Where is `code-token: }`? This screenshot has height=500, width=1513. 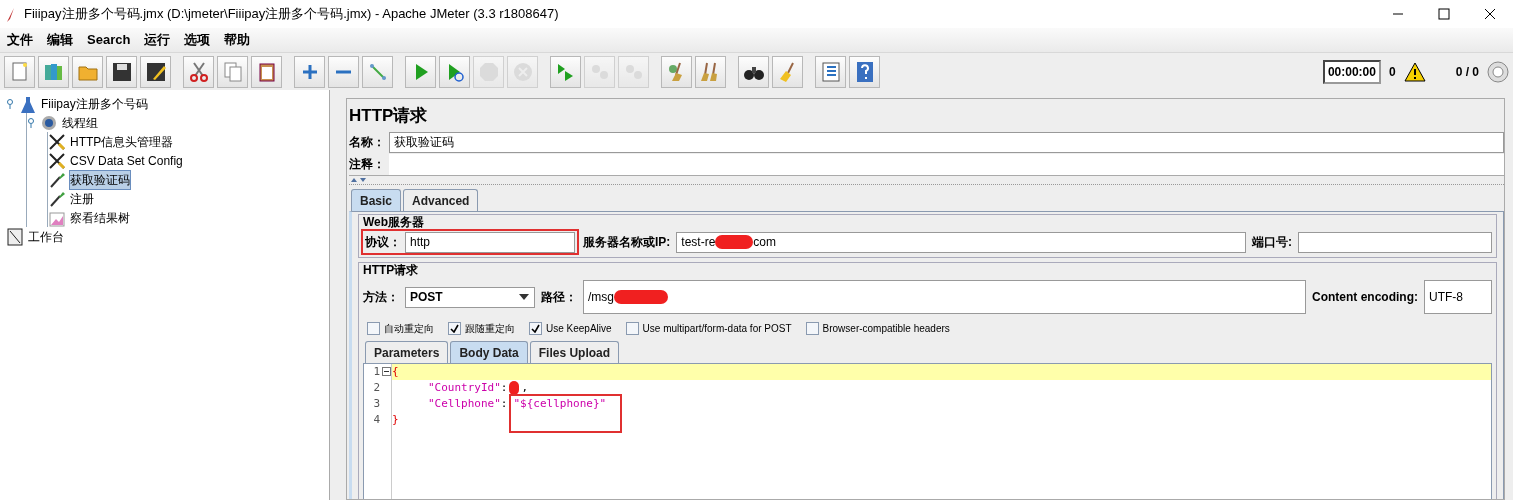
code-token: } is located at coordinates (395, 419).